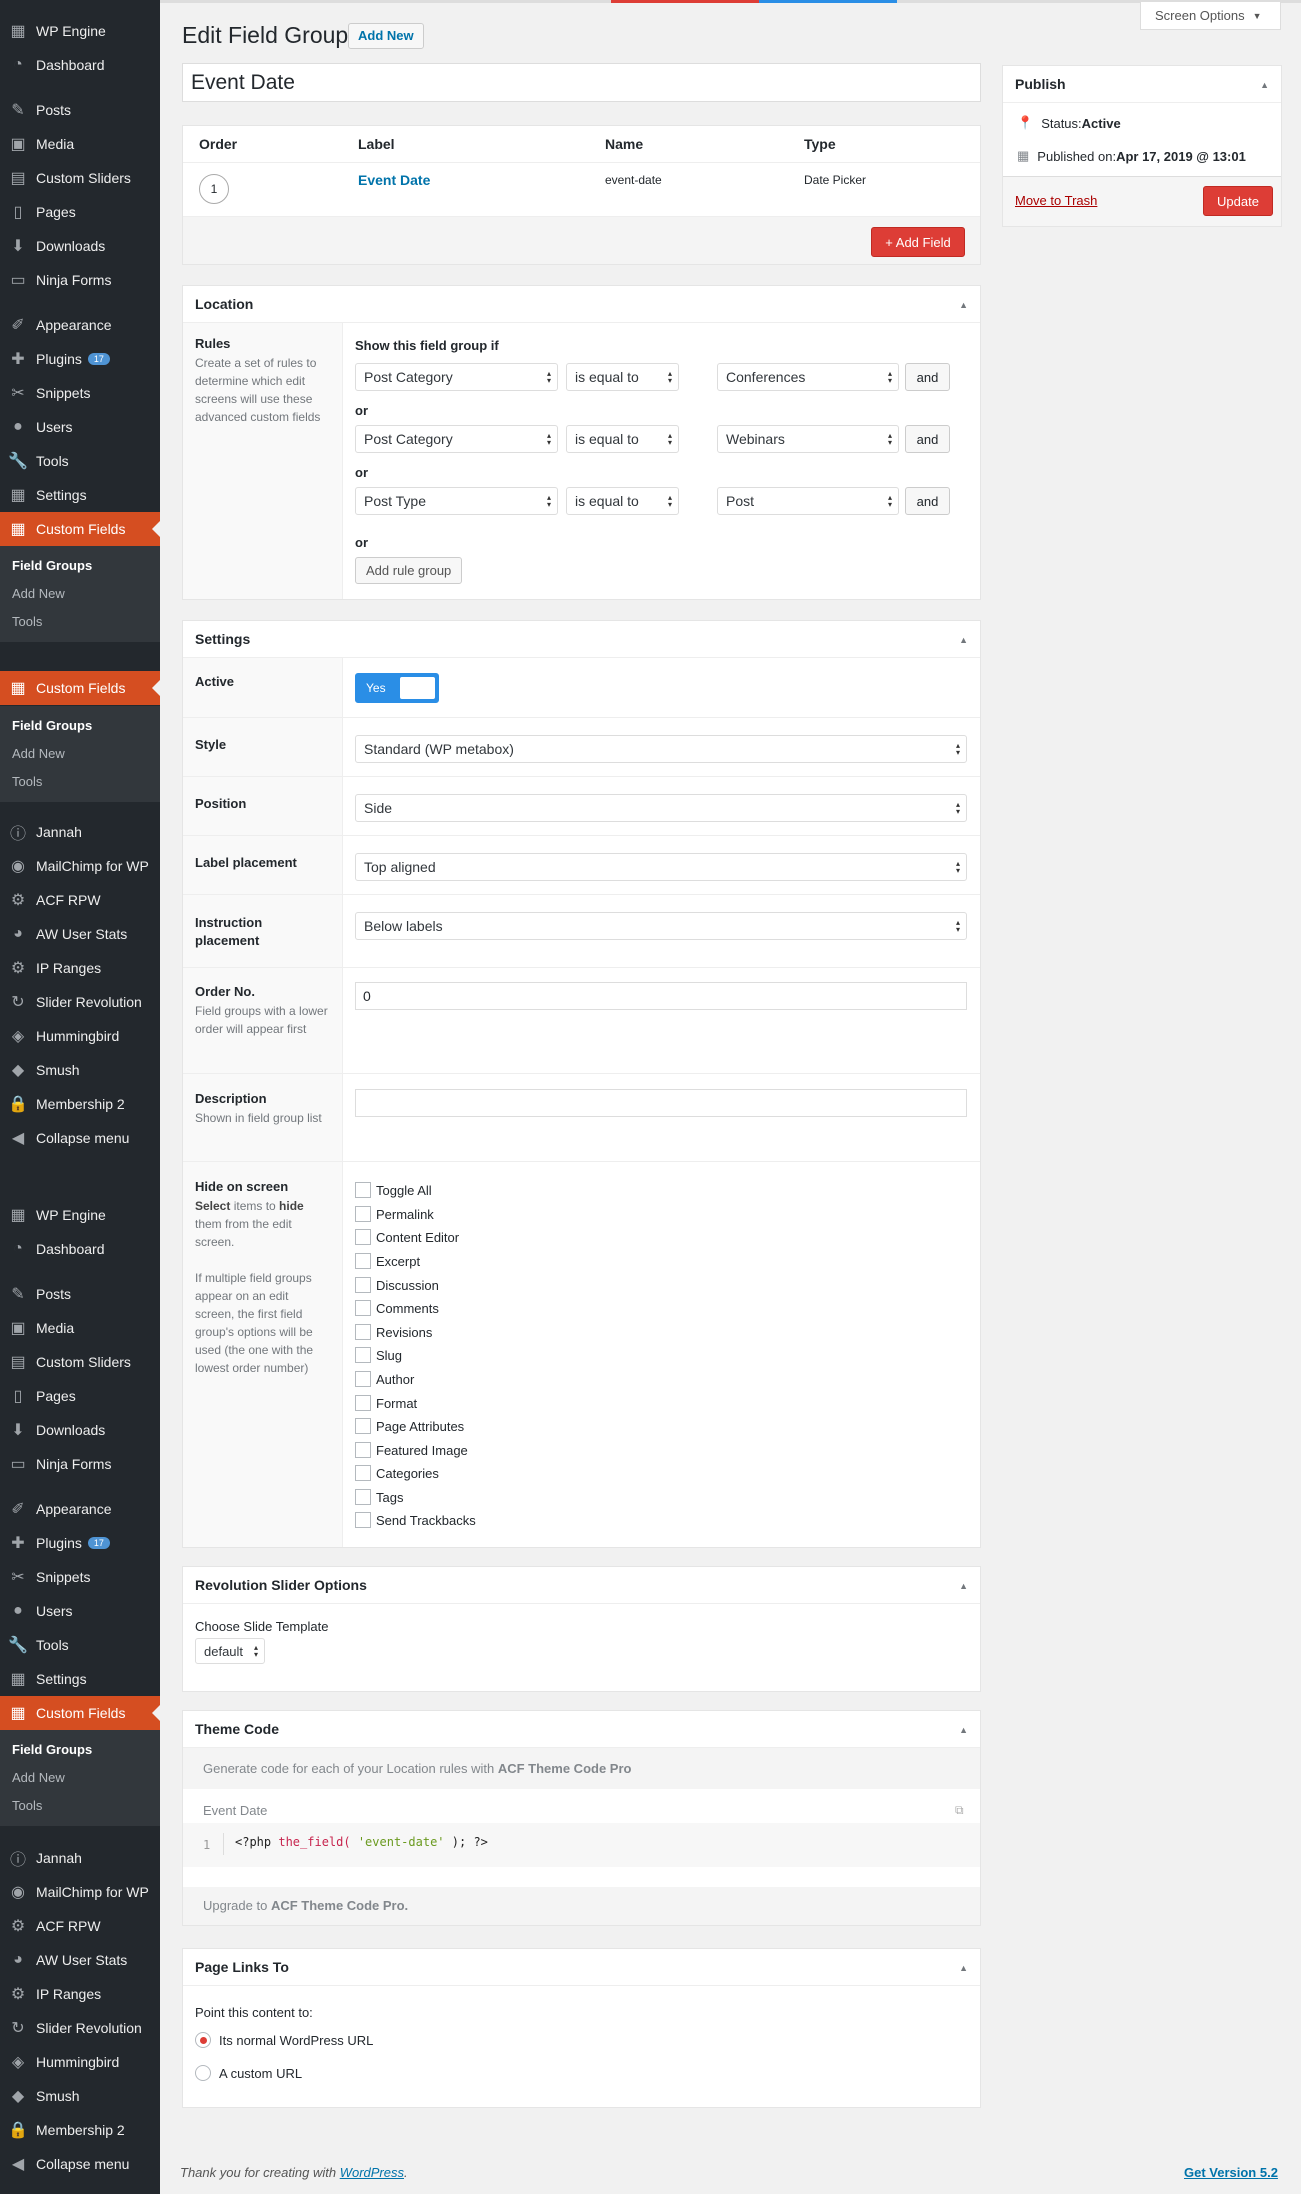 Image resolution: width=1301 pixels, height=2194 pixels. I want to click on sidebar-item: ◆ Smush, so click(80, 2096).